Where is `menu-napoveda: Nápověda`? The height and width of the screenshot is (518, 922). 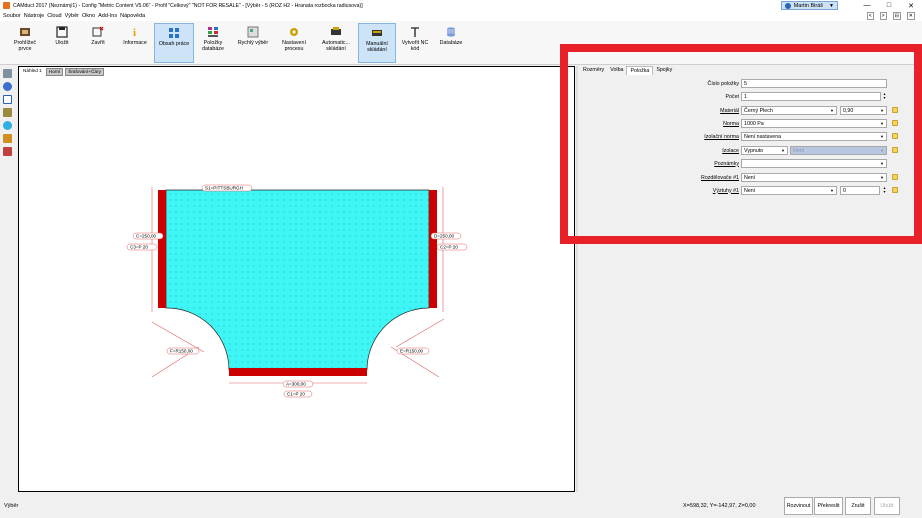 menu-napoveda: Nápověda is located at coordinates (132, 16).